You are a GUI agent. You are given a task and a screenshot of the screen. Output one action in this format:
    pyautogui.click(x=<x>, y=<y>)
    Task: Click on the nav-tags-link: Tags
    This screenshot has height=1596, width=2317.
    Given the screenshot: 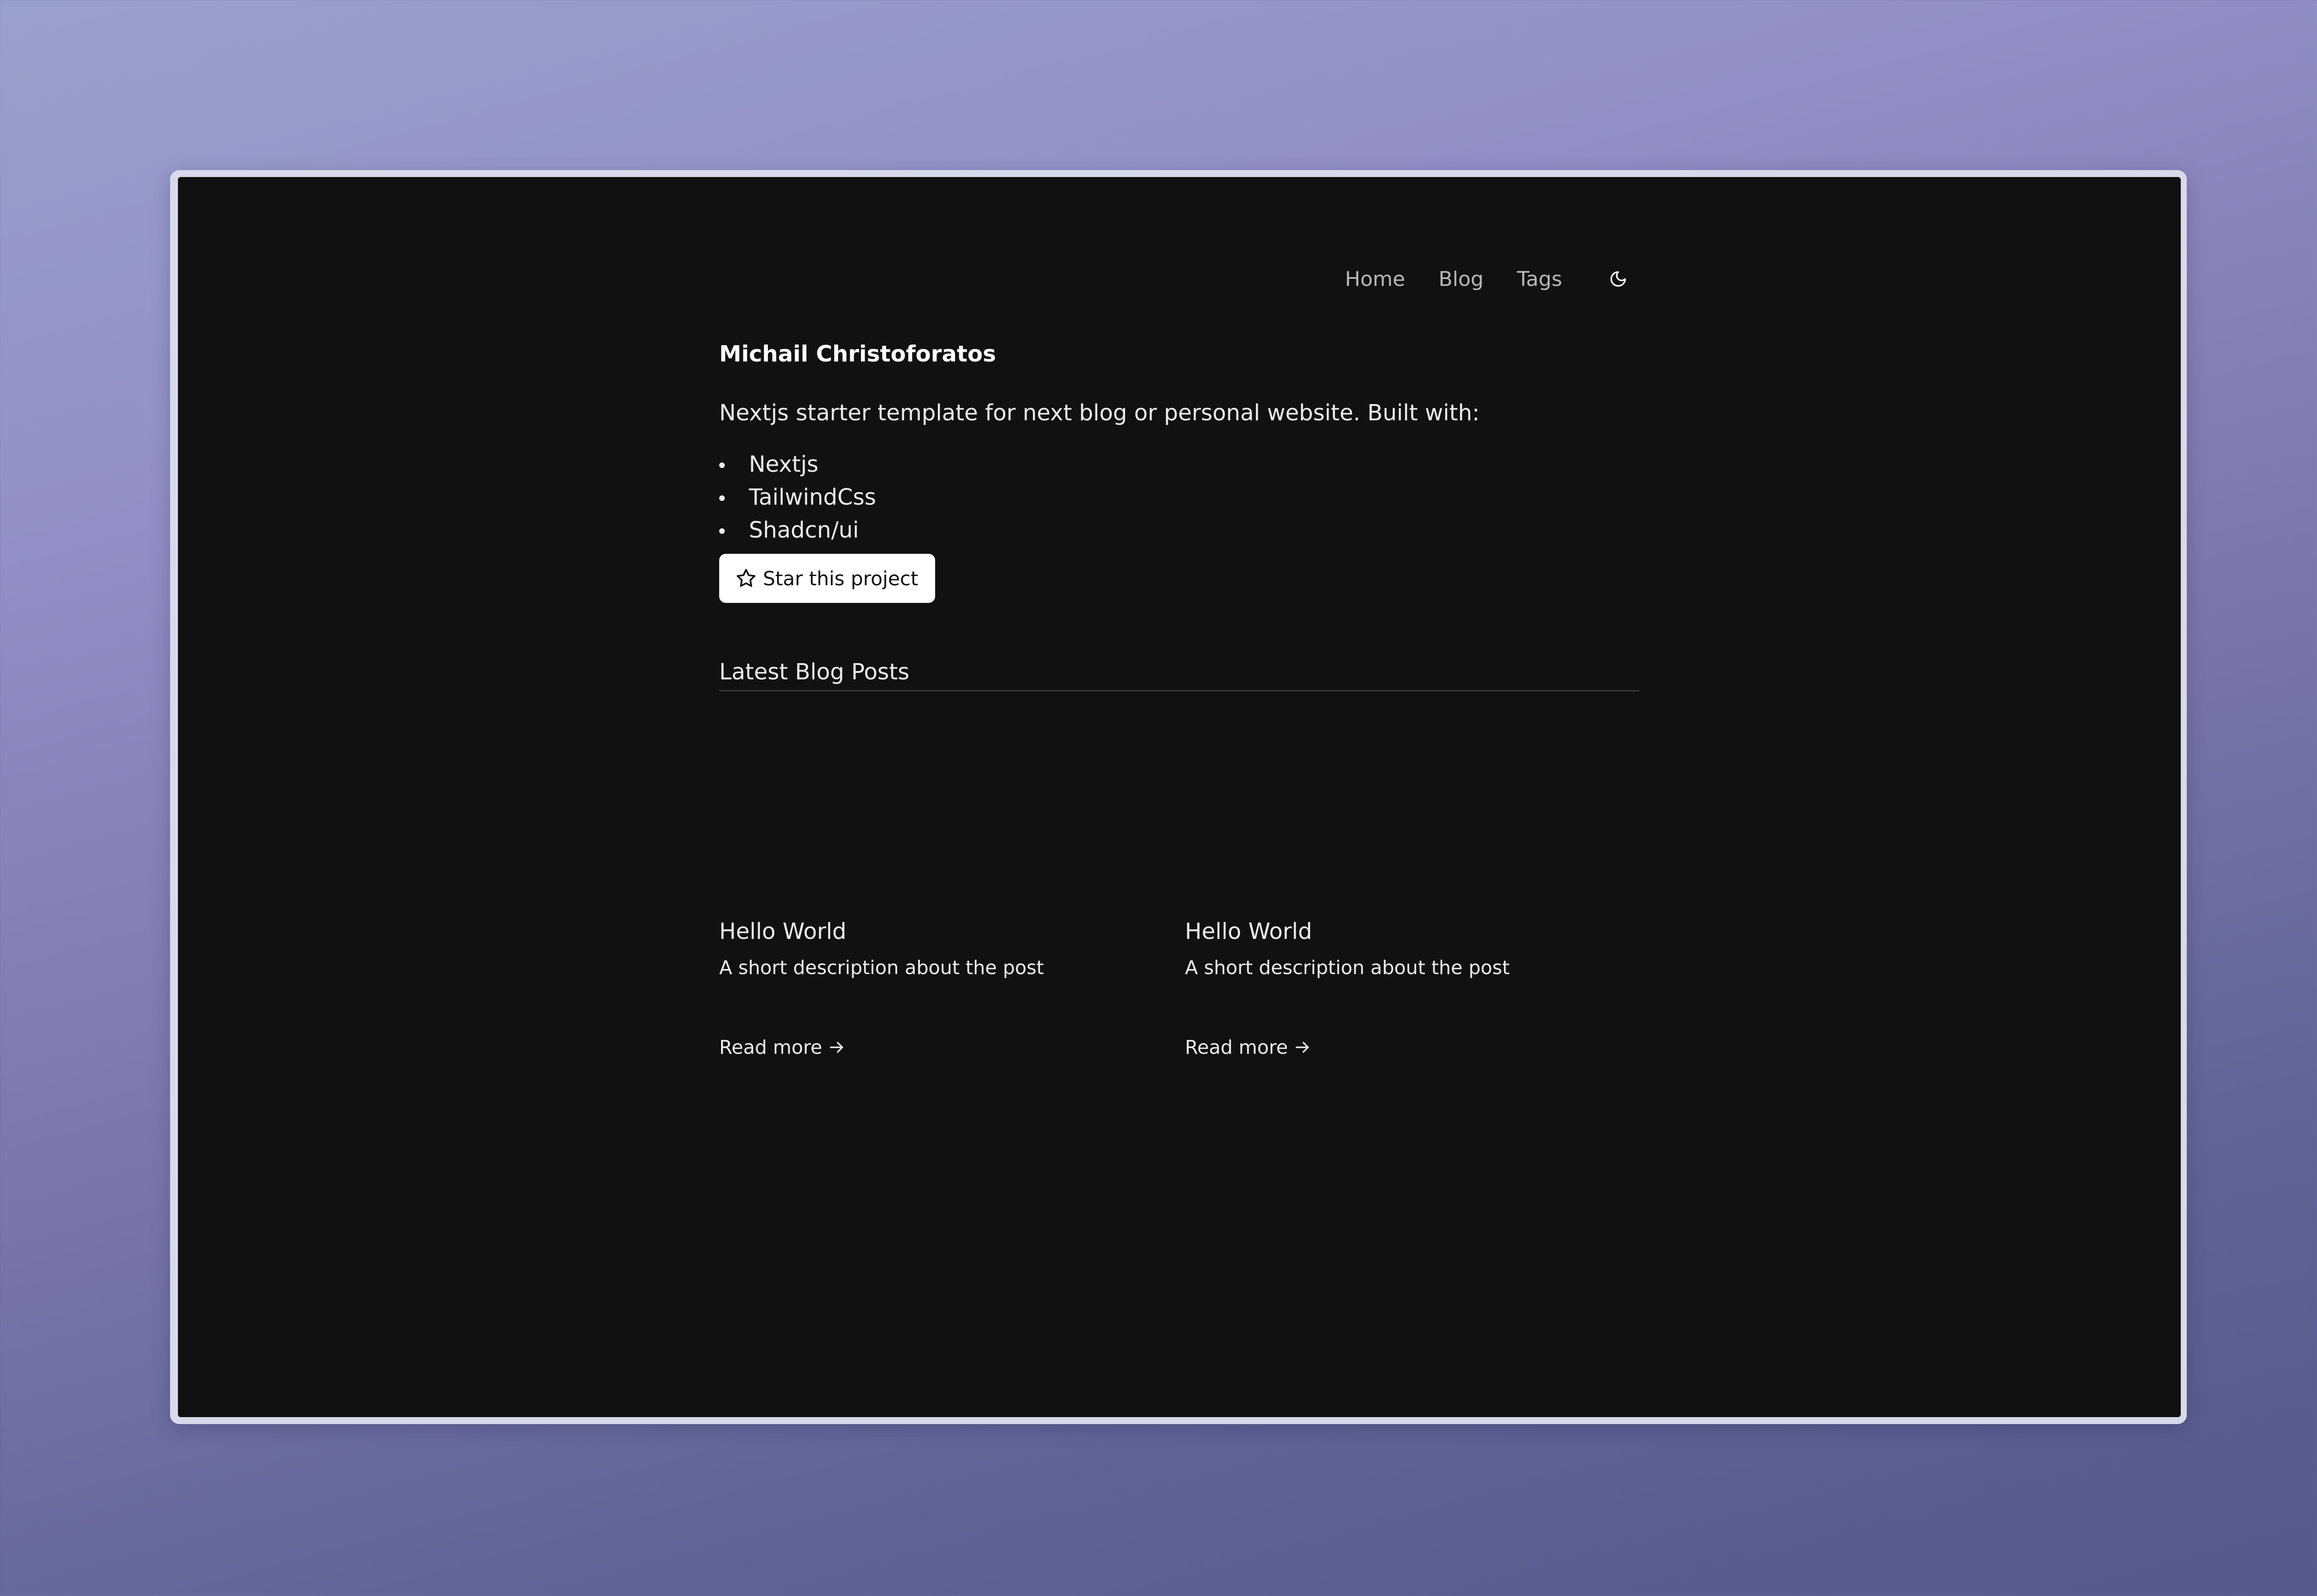 What is the action you would take?
    pyautogui.click(x=1539, y=279)
    